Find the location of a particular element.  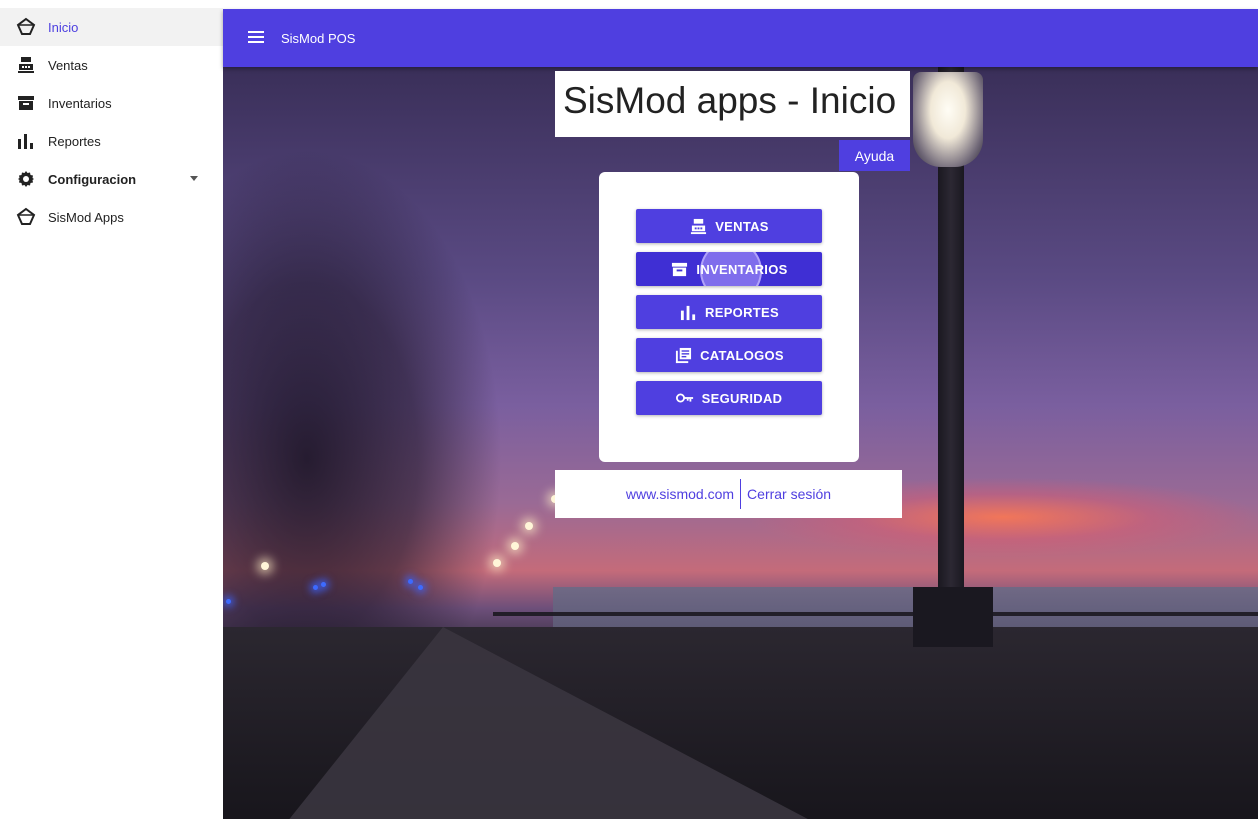

footer-links: www.sismod.com Cerrar sesión is located at coordinates (728, 494).